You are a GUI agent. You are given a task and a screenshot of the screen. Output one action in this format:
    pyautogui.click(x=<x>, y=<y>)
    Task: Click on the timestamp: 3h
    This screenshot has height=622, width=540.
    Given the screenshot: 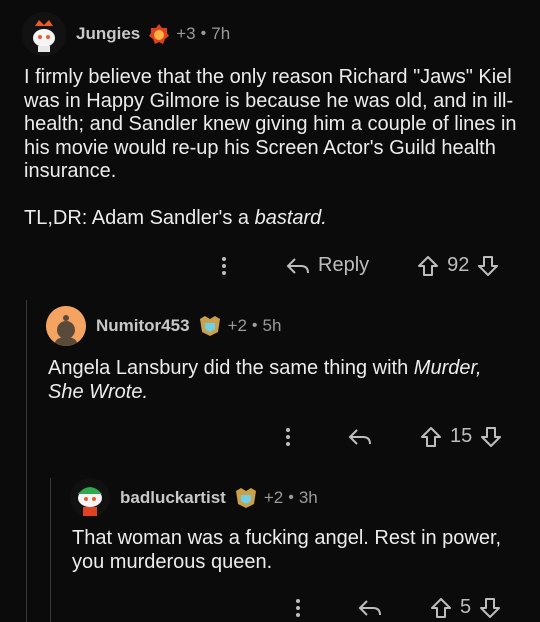 What is the action you would take?
    pyautogui.click(x=308, y=497)
    